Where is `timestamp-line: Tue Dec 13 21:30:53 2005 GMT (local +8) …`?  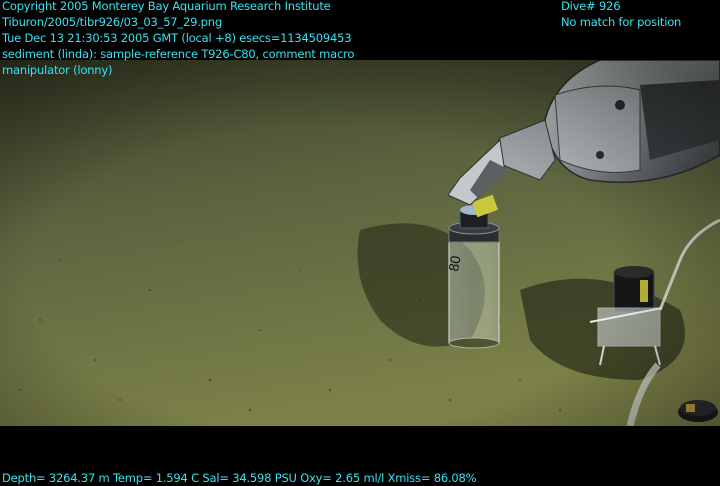 timestamp-line: Tue Dec 13 21:30:53 2005 GMT (local +8) … is located at coordinates (177, 38).